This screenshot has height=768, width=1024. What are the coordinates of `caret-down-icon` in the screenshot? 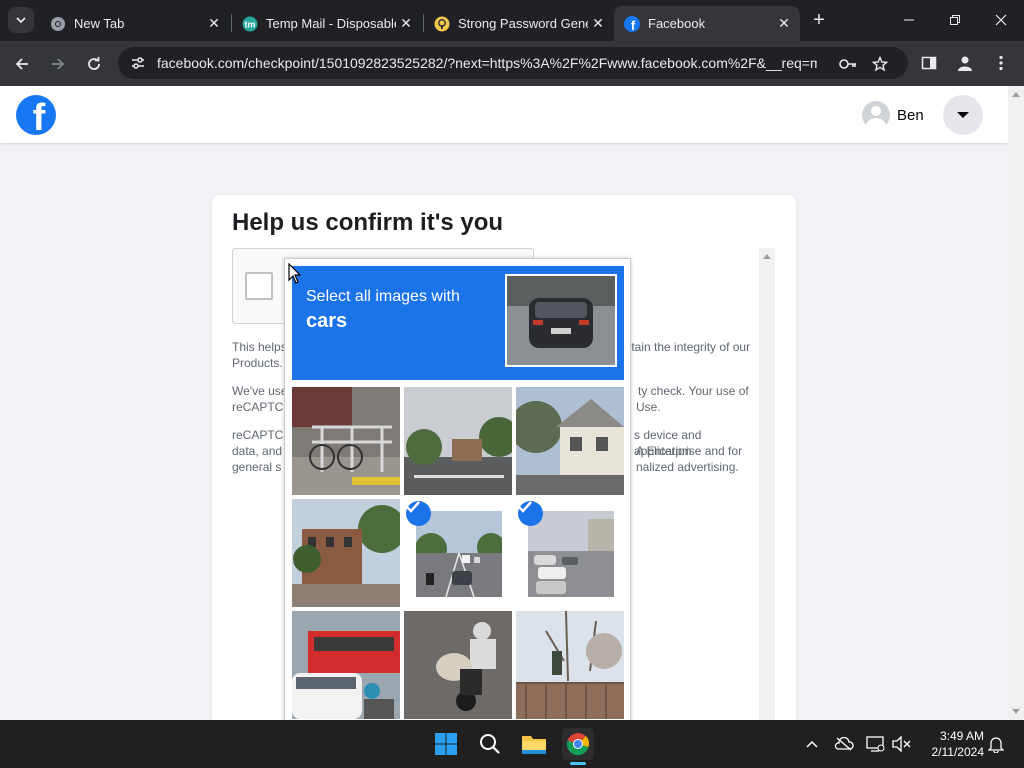 It's located at (963, 115).